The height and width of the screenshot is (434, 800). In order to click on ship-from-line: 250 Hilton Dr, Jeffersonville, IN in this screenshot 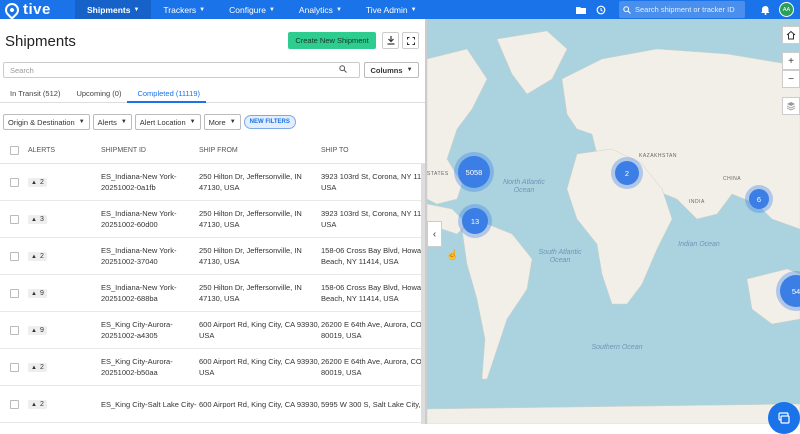, I will do `click(250, 176)`.